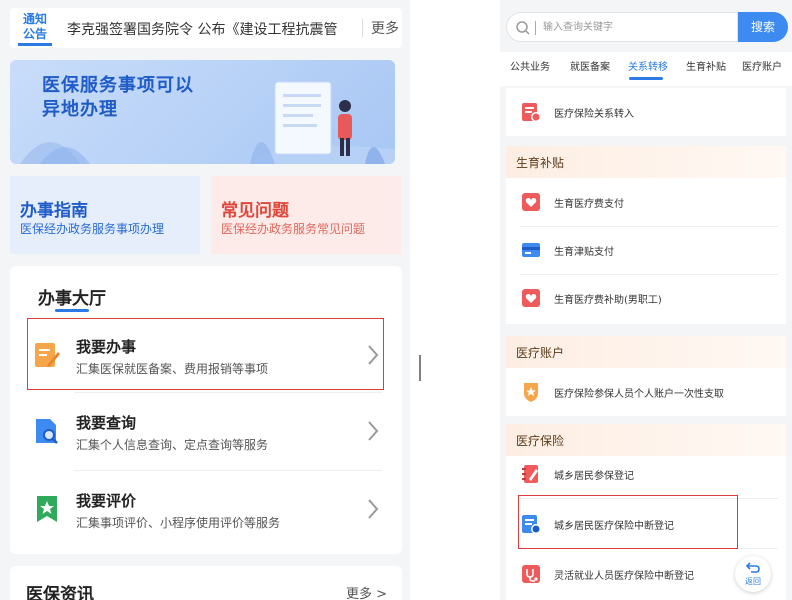 The image size is (792, 600). I want to click on news-more-link: 更多 >, so click(366, 591).